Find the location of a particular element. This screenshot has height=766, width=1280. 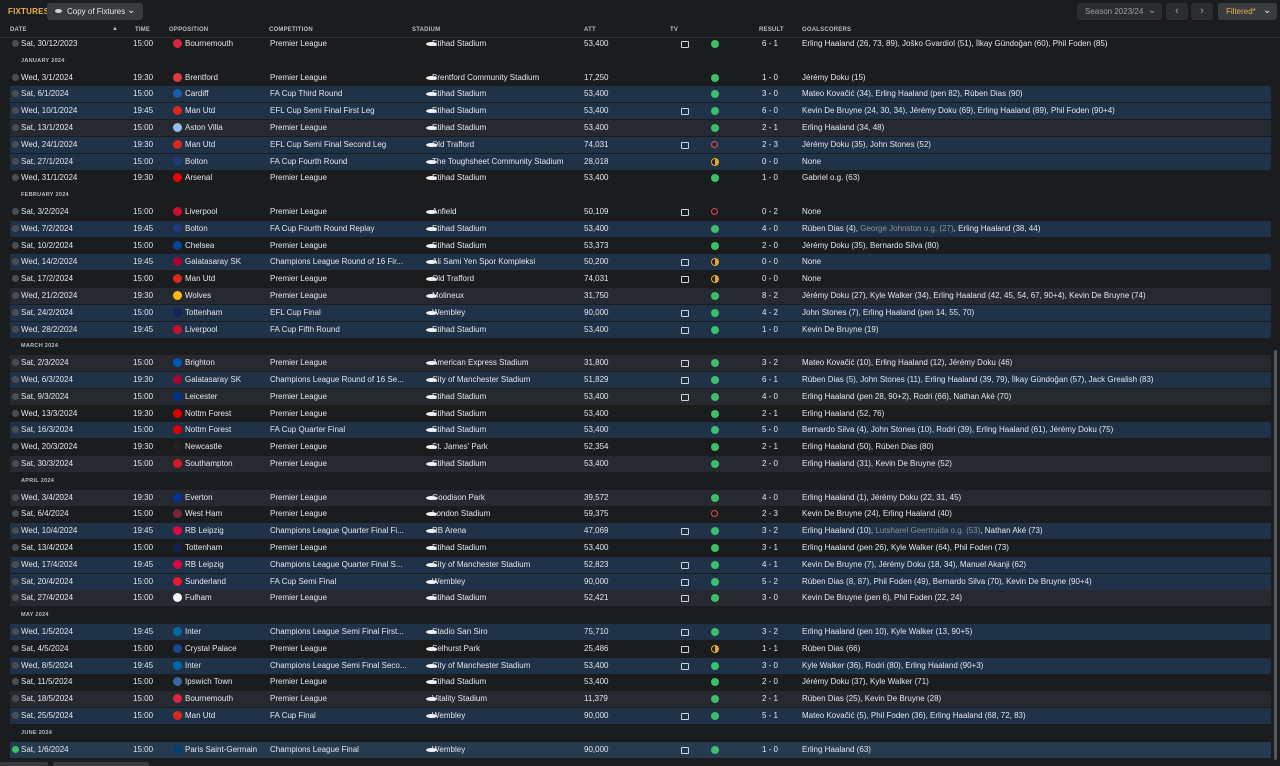

competition-link: FA Cup Final is located at coordinates (341, 715).